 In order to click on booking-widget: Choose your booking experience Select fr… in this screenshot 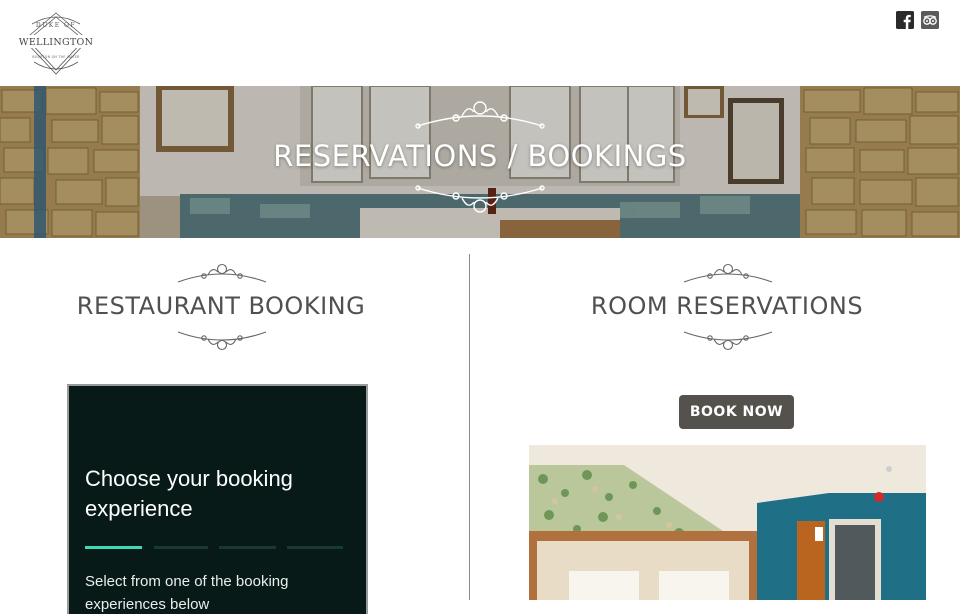, I will do `click(217, 499)`.